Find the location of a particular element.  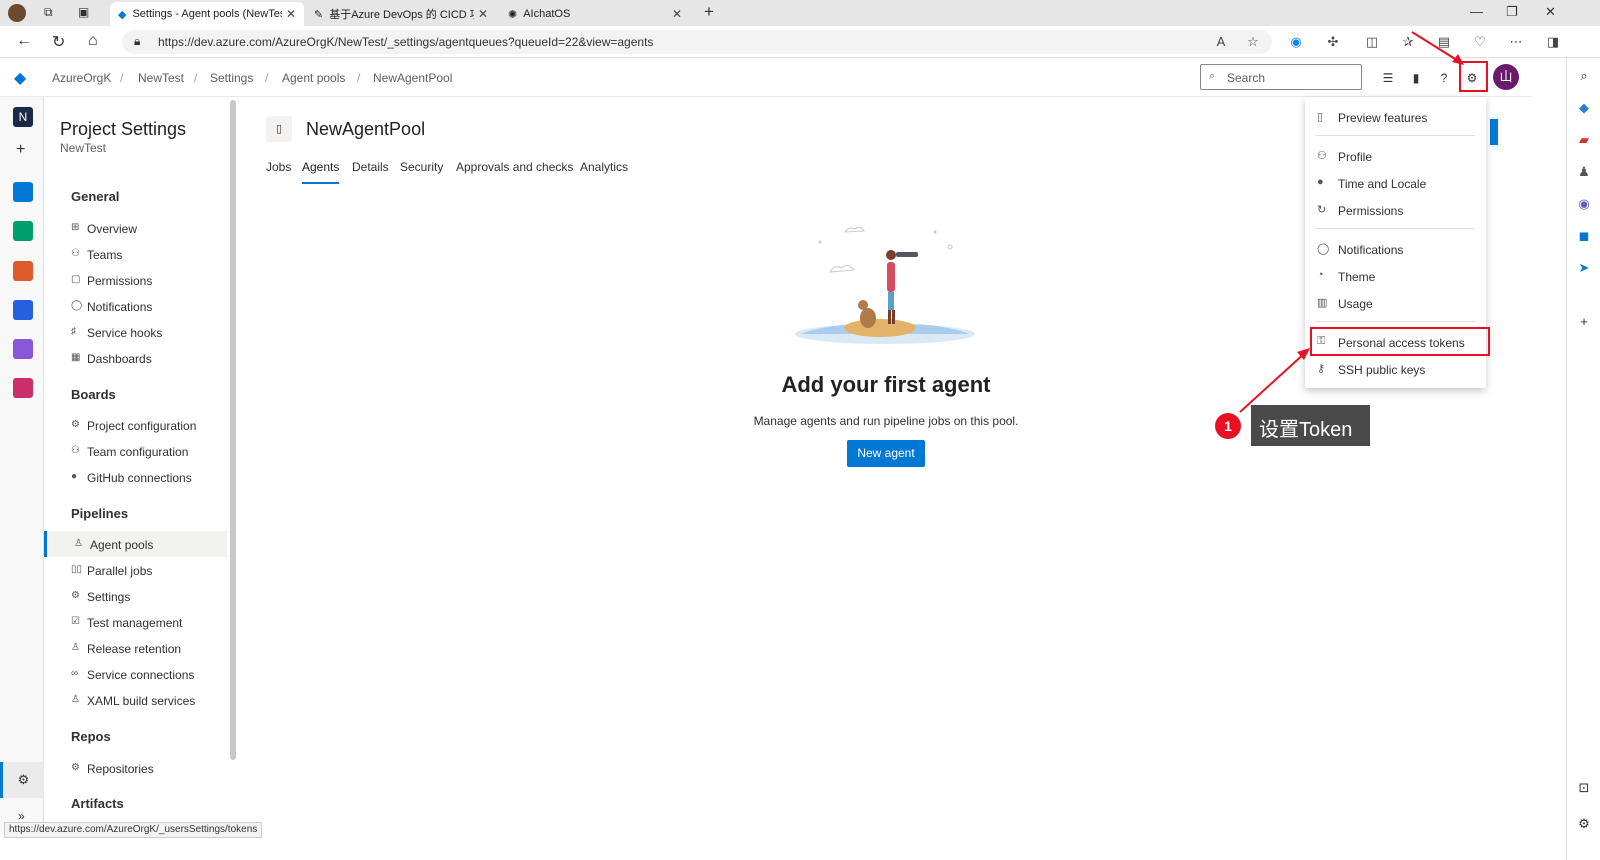

annotation-callout: 设置Token is located at coordinates (1310, 425).